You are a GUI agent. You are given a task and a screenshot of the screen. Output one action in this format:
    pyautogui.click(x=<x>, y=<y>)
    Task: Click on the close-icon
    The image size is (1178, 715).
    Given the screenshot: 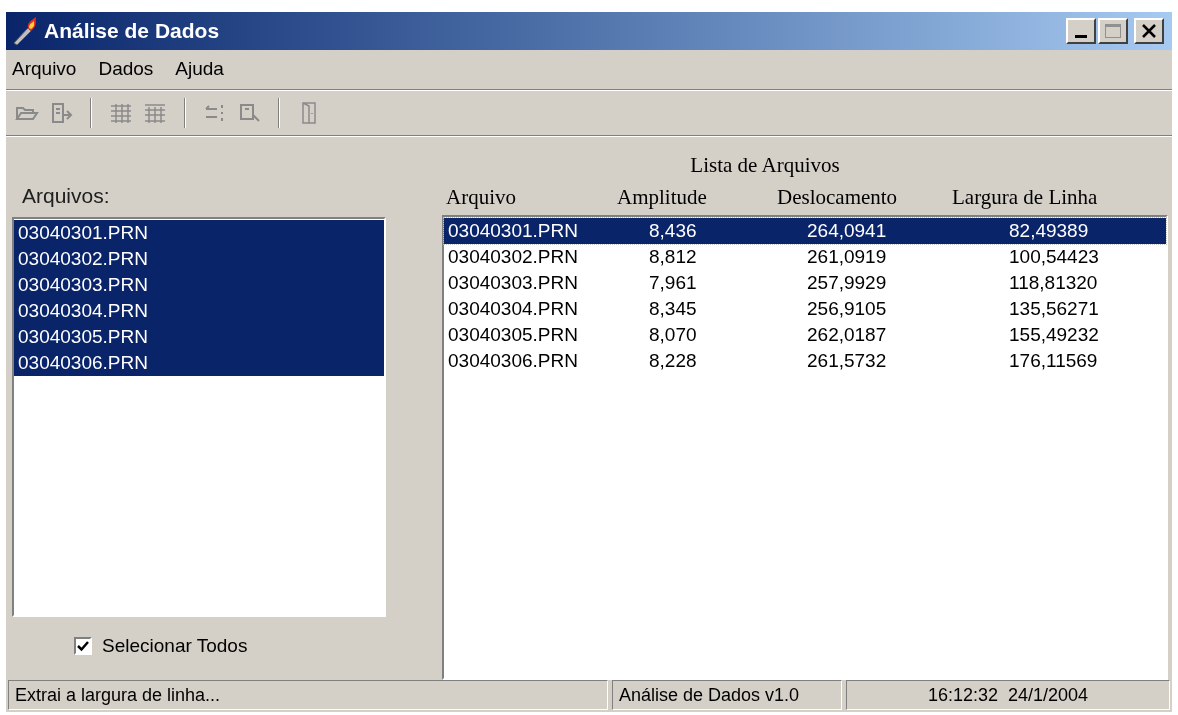 What is the action you would take?
    pyautogui.click(x=1149, y=31)
    